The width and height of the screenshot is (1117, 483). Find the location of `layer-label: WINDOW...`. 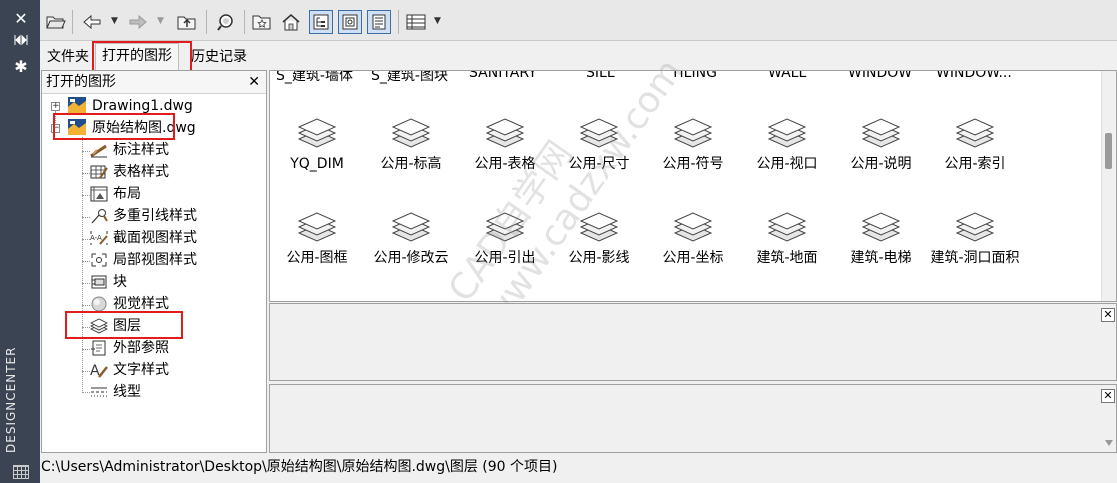

layer-label: WINDOW... is located at coordinates (974, 76).